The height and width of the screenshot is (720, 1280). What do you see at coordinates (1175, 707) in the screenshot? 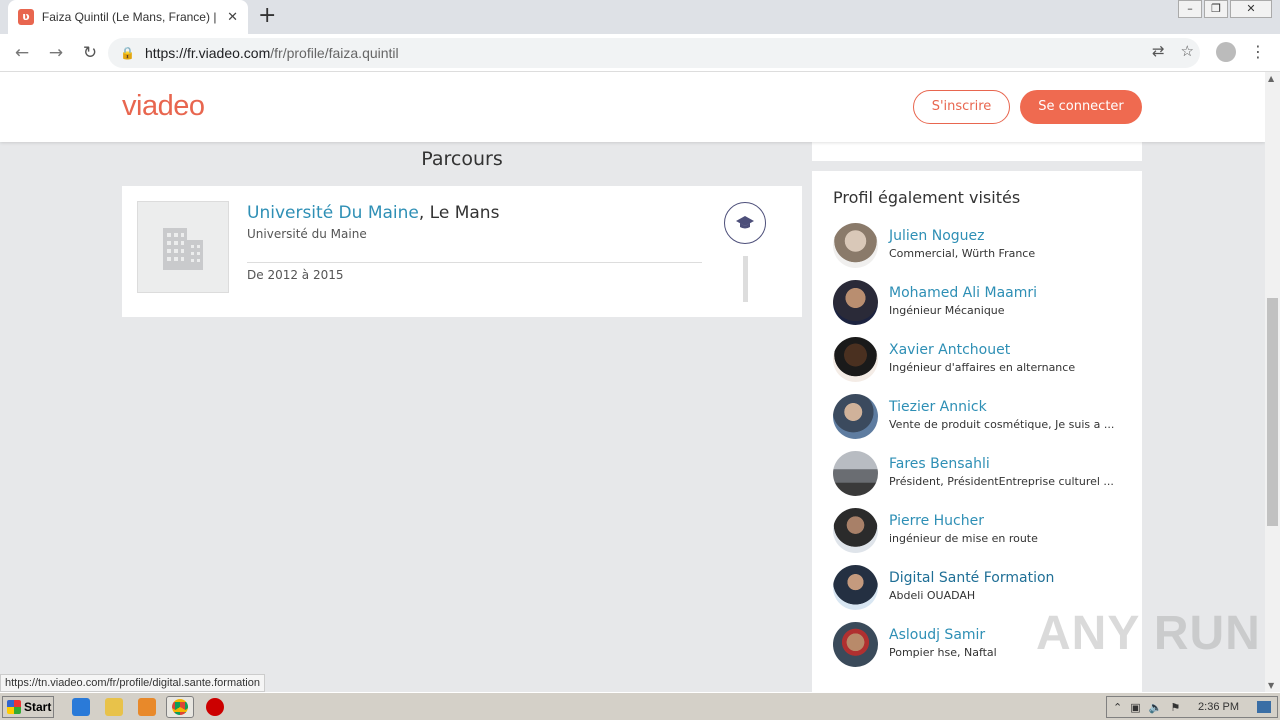
I see `flag-icon: ⚑` at bounding box center [1175, 707].